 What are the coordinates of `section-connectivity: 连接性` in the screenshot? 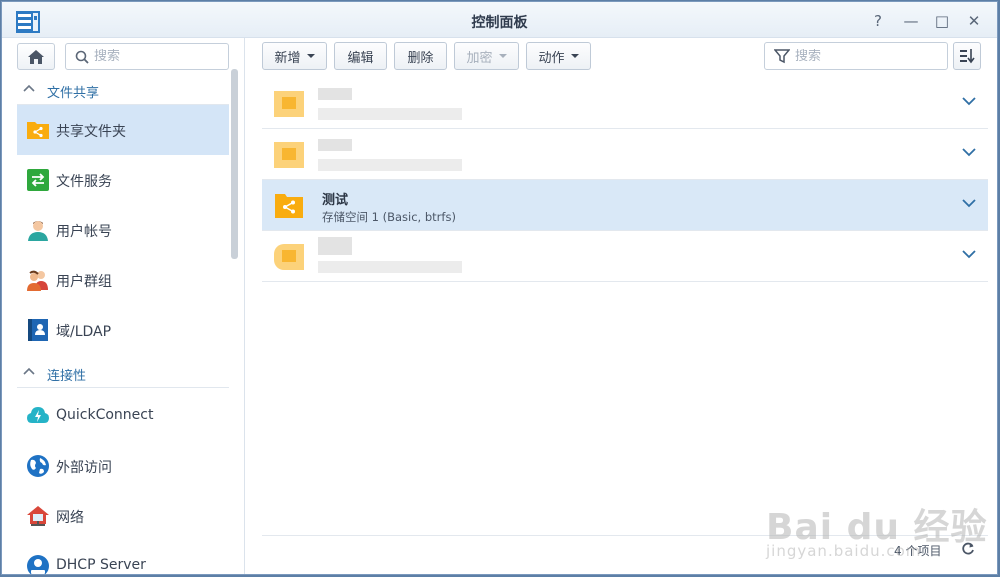 It's located at (123, 373).